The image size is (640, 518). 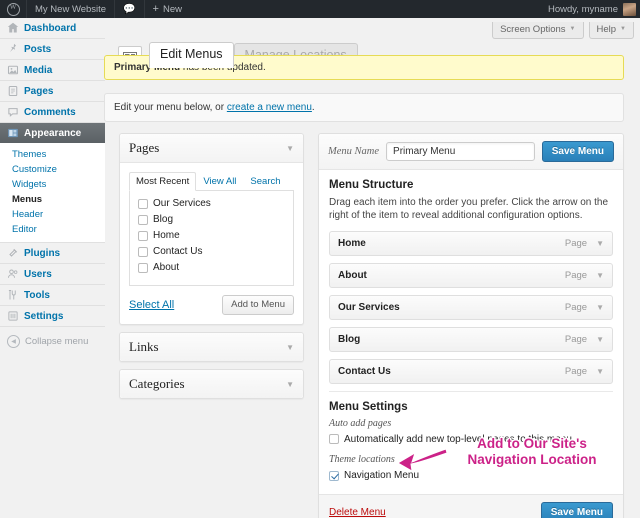 I want to click on theme-location-row: Navigation Menu, so click(x=471, y=475).